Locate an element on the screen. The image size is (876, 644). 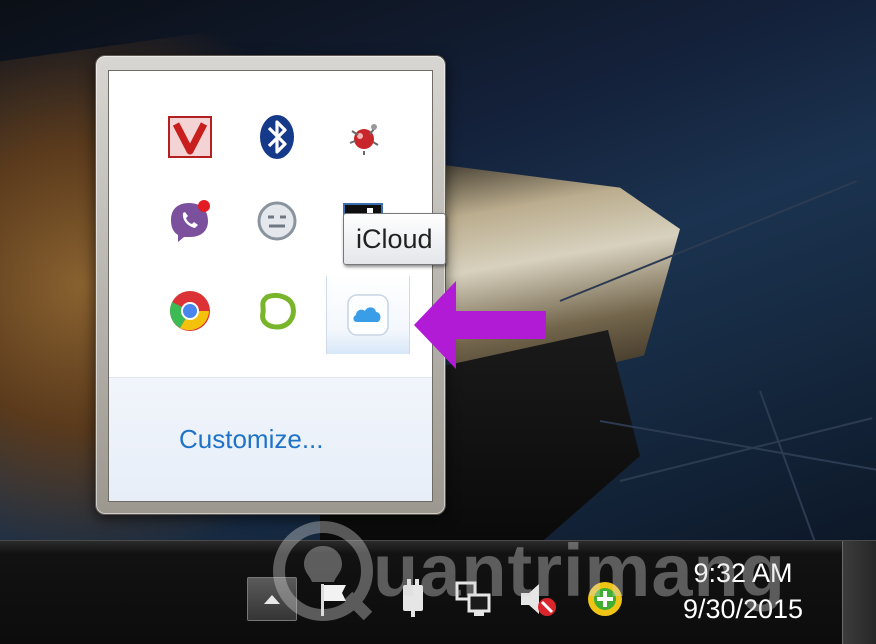
speaker-muted-icon is located at coordinates (538, 599).